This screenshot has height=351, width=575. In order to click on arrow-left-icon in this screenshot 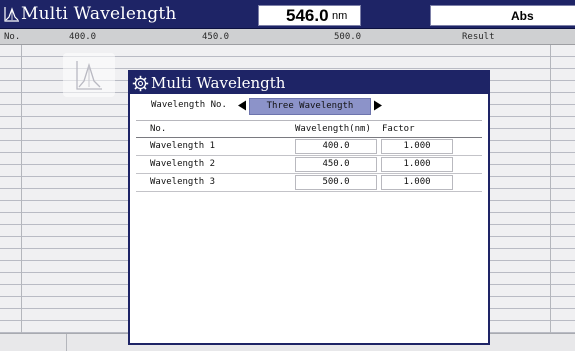, I will do `click(242, 105)`.